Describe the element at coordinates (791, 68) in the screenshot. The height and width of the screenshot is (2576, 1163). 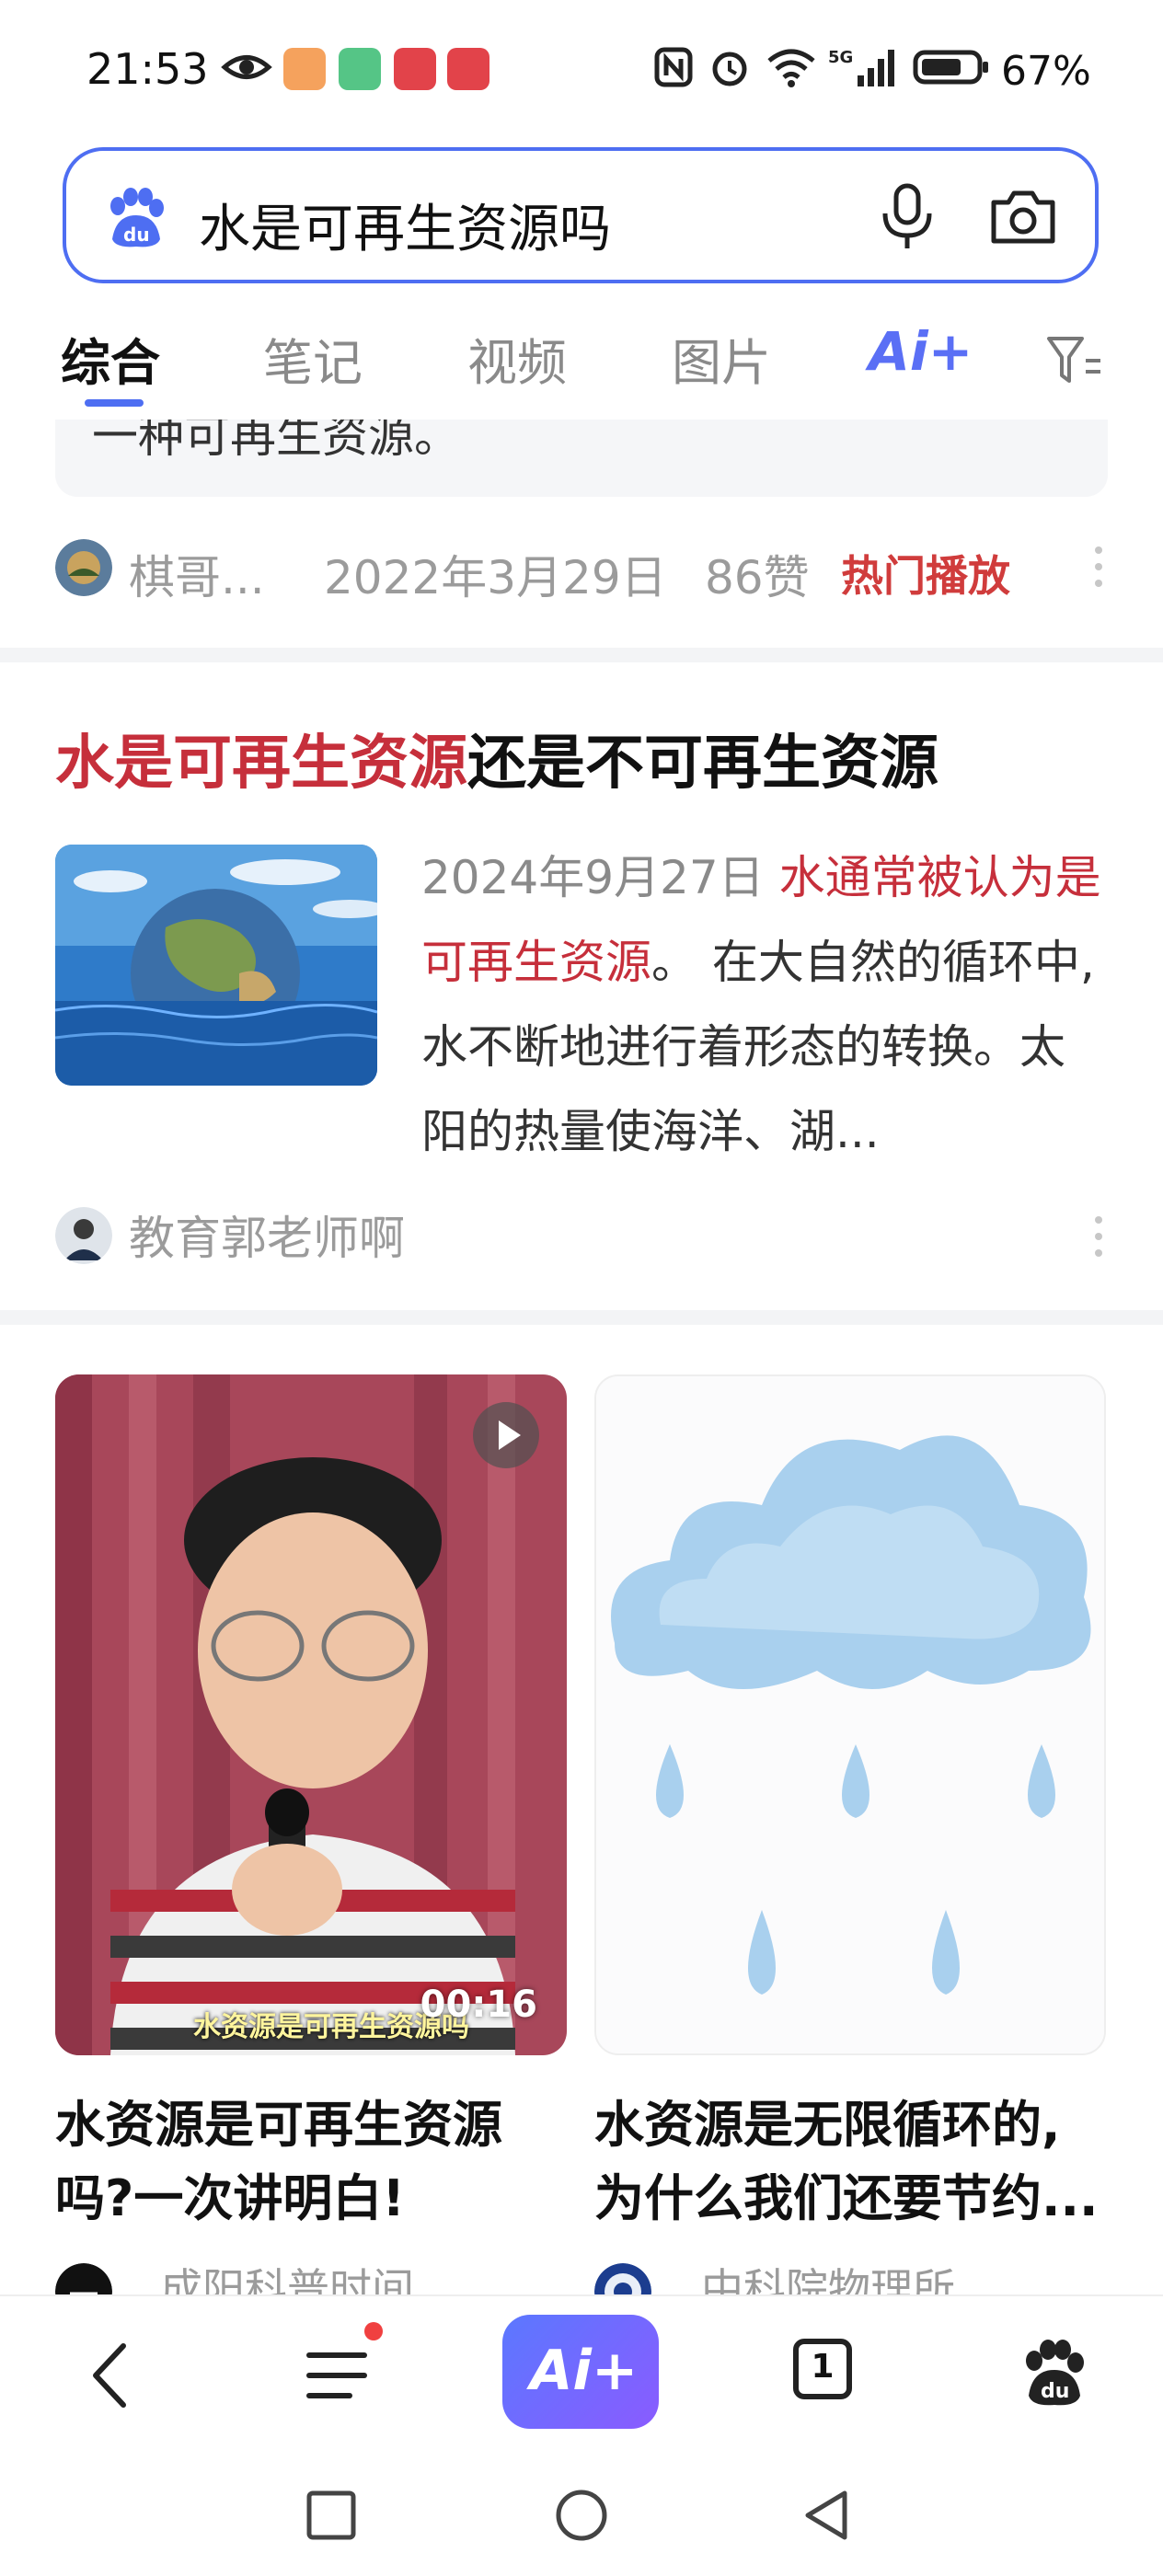
I see `wifi-icon` at that location.